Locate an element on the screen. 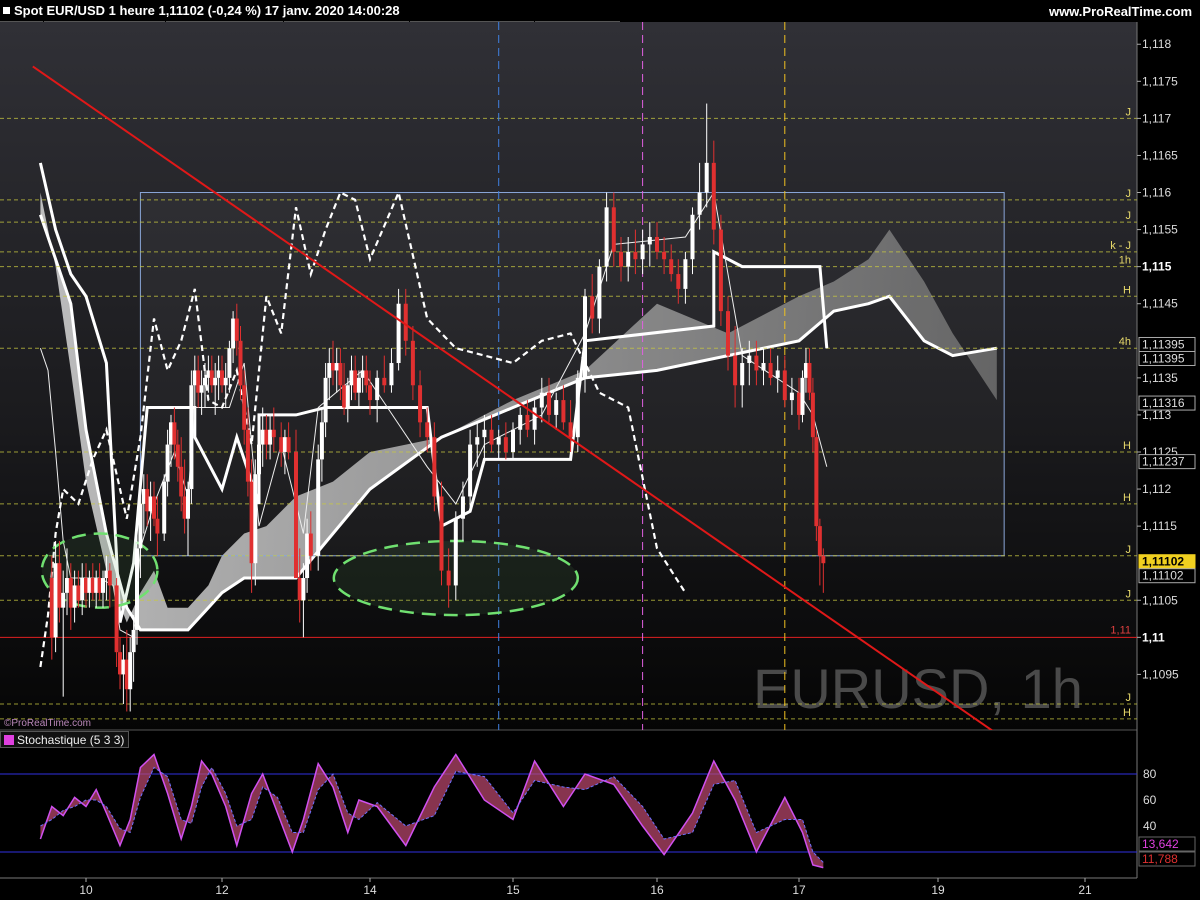 This screenshot has width=1200, height=900. price-box: 1,11237 is located at coordinates (1167, 462).